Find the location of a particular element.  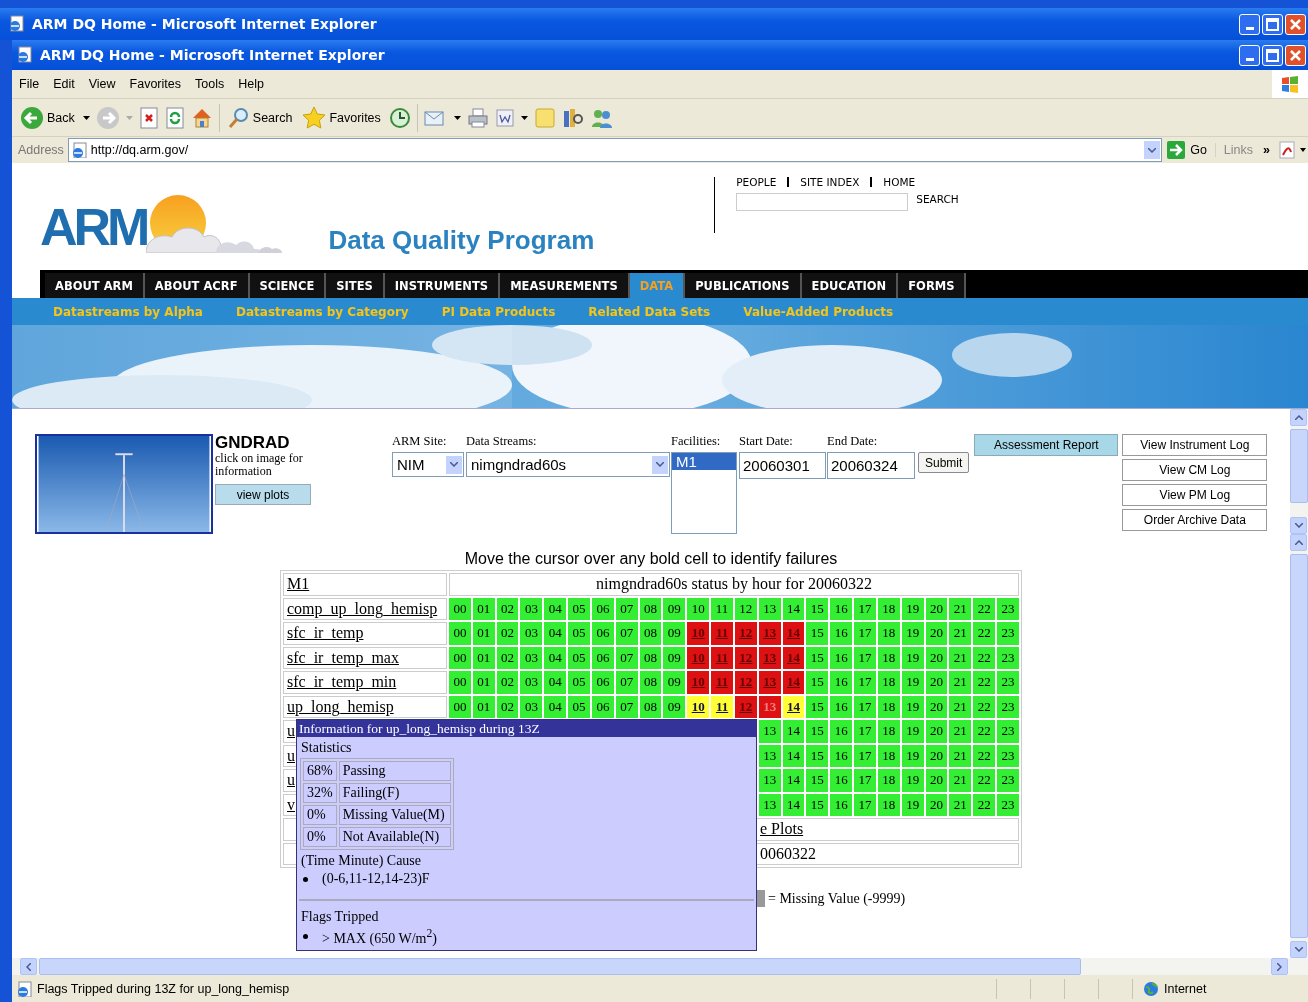

stop-icon is located at coordinates (148, 117).